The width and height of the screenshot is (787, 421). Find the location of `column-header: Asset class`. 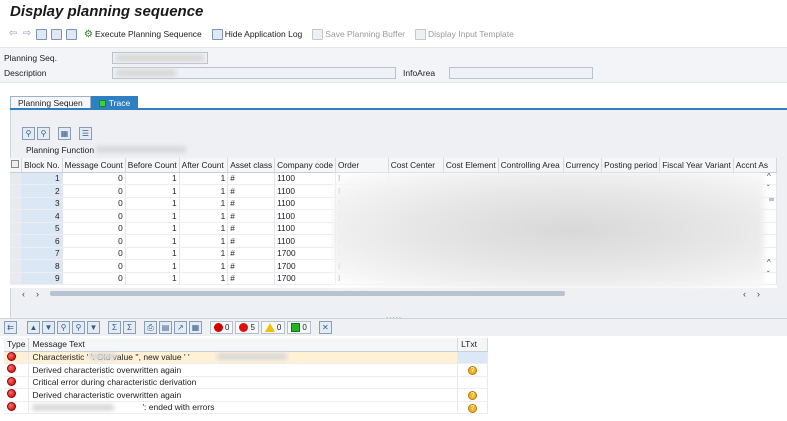

column-header: Asset class is located at coordinates (251, 165).